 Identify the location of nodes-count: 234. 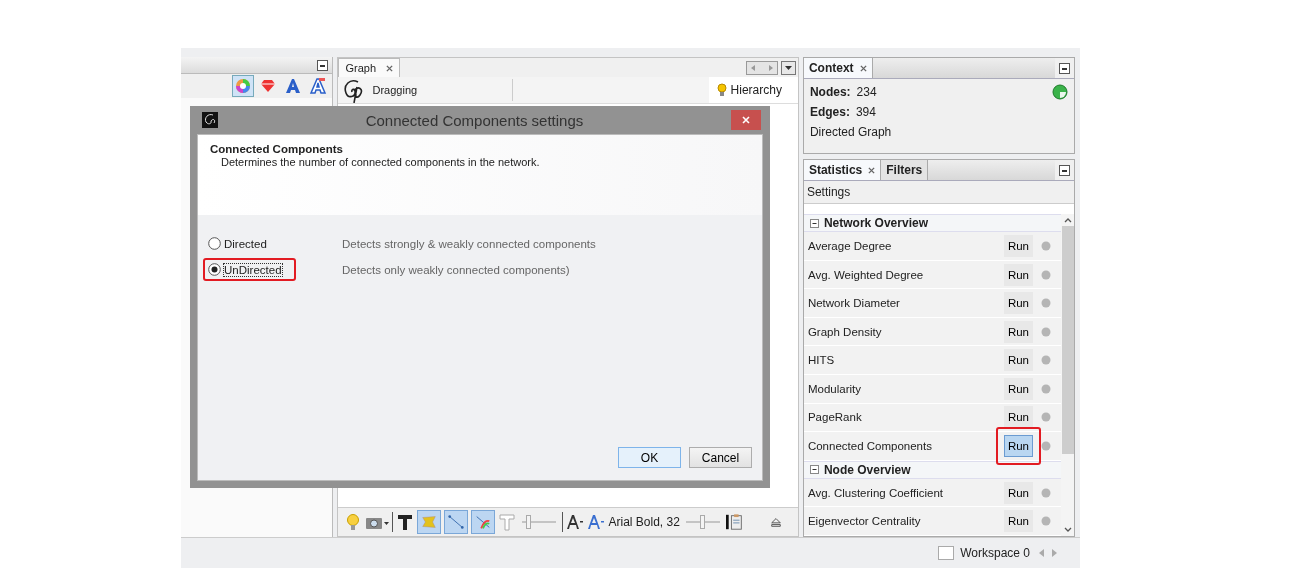
(866, 91).